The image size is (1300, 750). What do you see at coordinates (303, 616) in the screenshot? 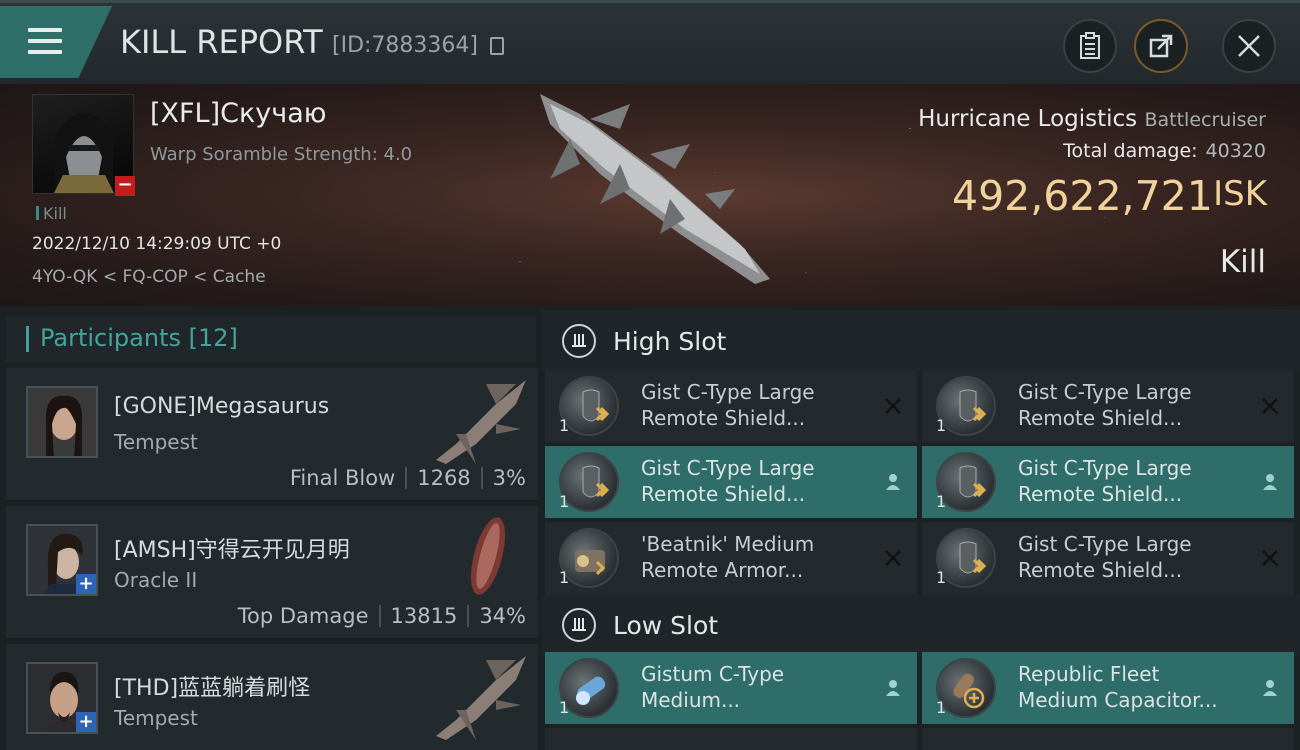
I see `participant-role: Top Damage` at bounding box center [303, 616].